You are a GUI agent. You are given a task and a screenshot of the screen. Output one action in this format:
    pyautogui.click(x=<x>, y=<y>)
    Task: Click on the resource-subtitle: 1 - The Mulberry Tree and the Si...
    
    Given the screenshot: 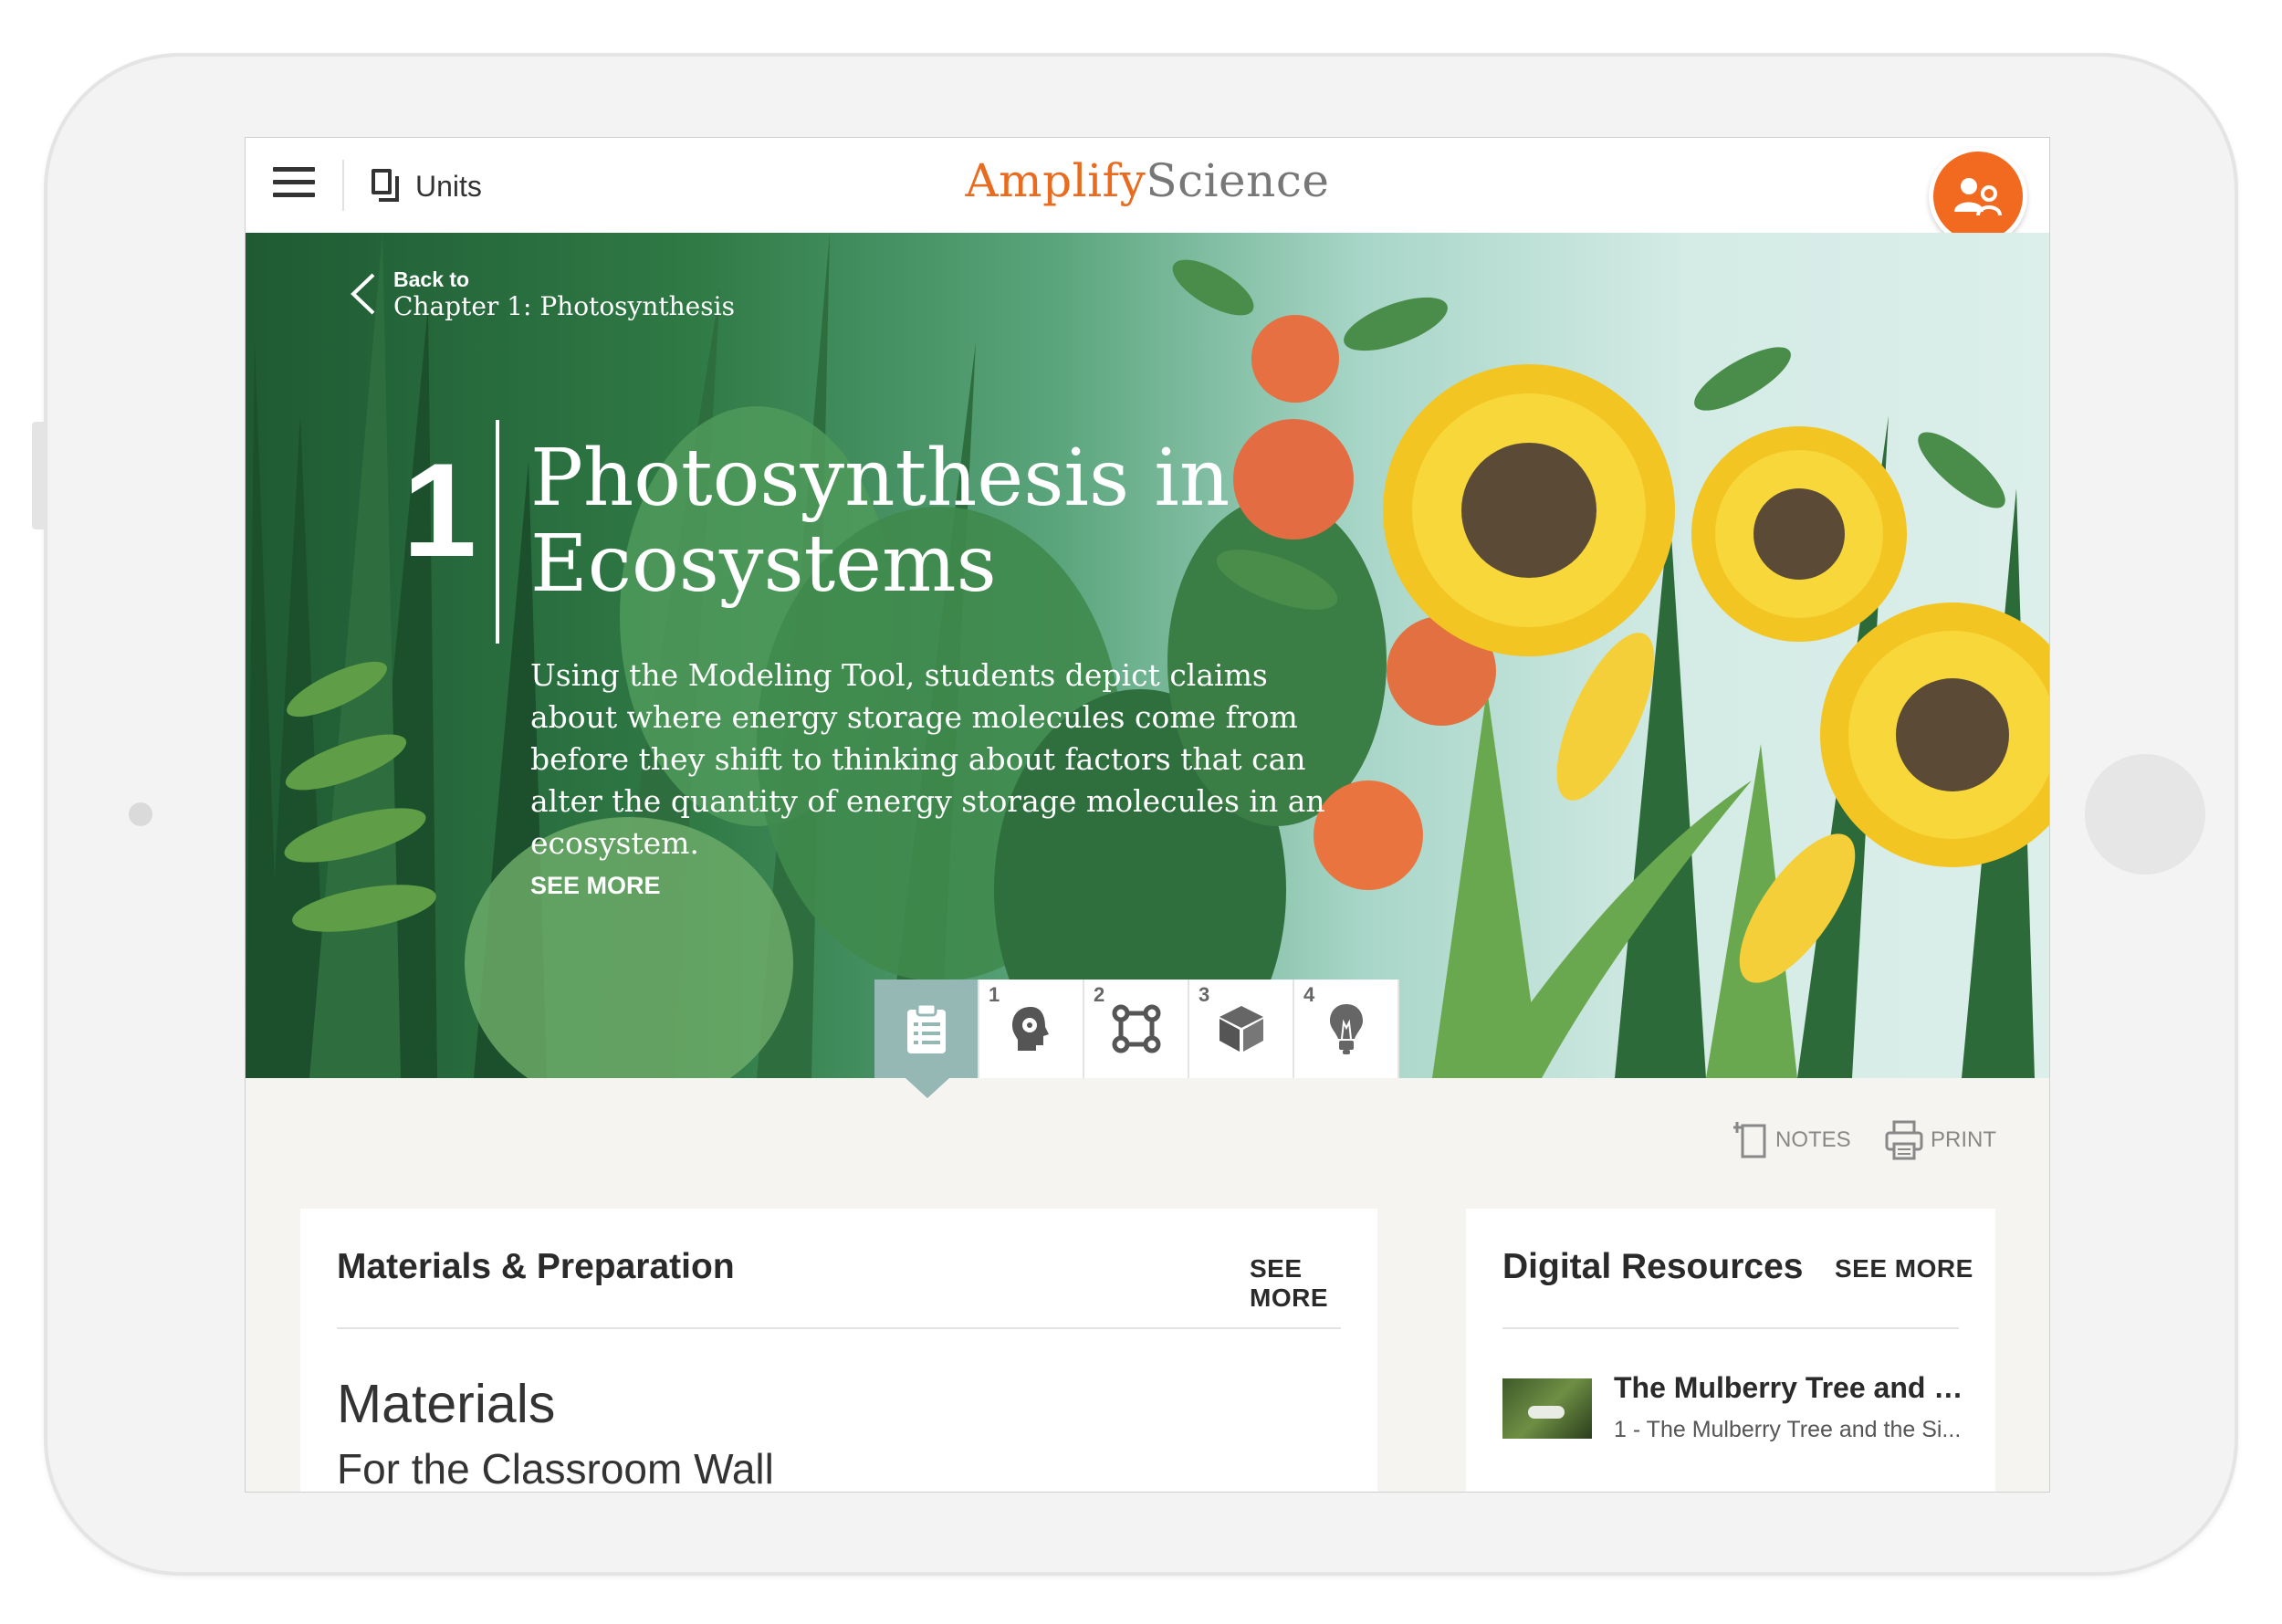 What is the action you would take?
    pyautogui.click(x=1788, y=1429)
    